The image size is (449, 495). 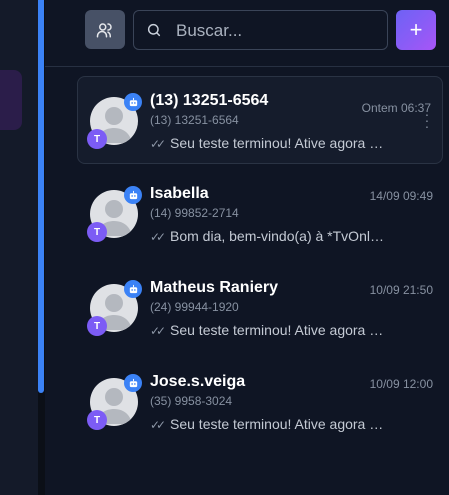 I want to click on contact-name: Matheus Raniery, so click(x=214, y=287).